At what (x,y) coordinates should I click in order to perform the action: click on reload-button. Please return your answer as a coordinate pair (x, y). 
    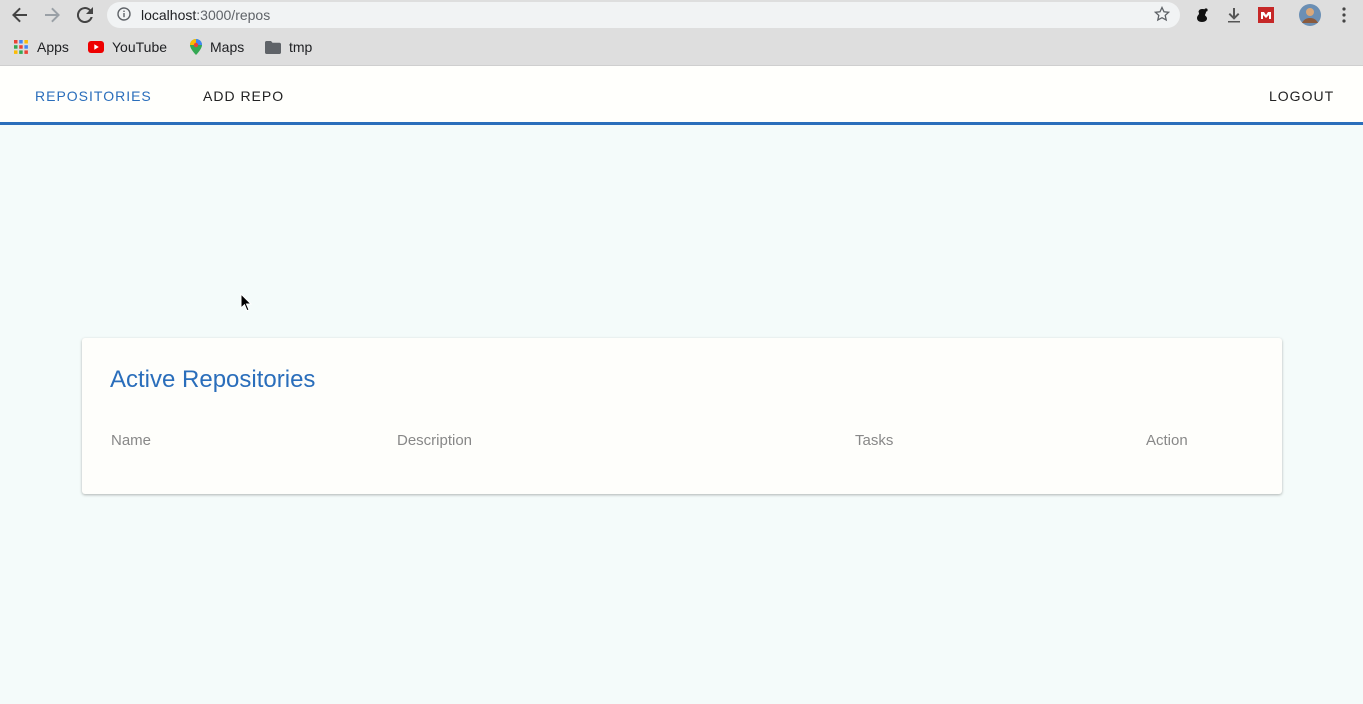
    Looking at the image, I should click on (85, 15).